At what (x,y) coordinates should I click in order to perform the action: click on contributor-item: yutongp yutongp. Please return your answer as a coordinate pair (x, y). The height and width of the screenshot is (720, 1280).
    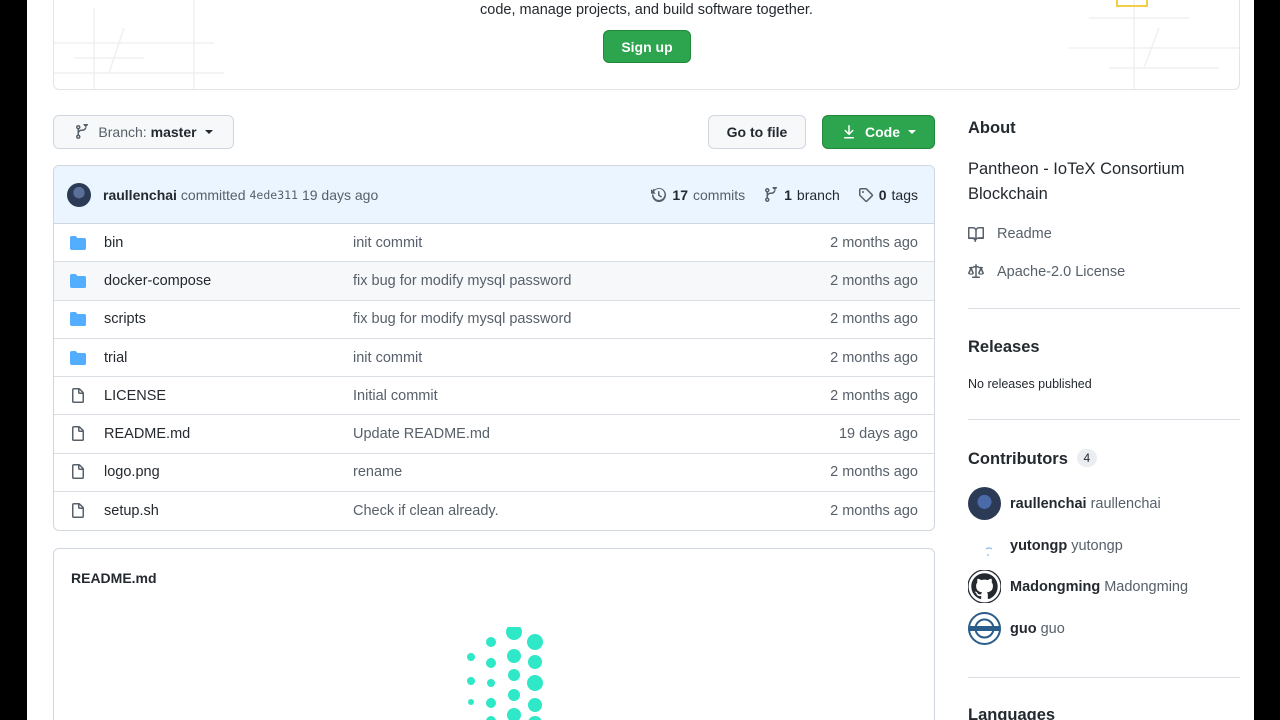
    Looking at the image, I should click on (1045, 545).